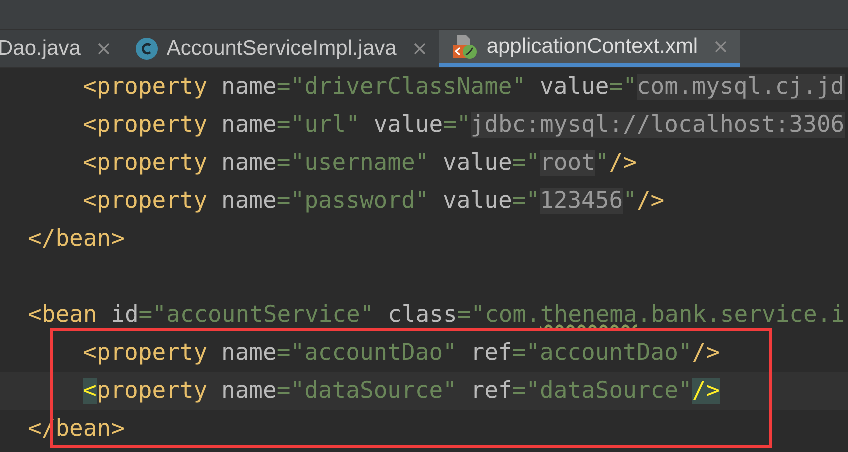 The height and width of the screenshot is (452, 848). What do you see at coordinates (401, 353) in the screenshot?
I see `code-line: <property name="accountDao" ref="accountDao"/>` at bounding box center [401, 353].